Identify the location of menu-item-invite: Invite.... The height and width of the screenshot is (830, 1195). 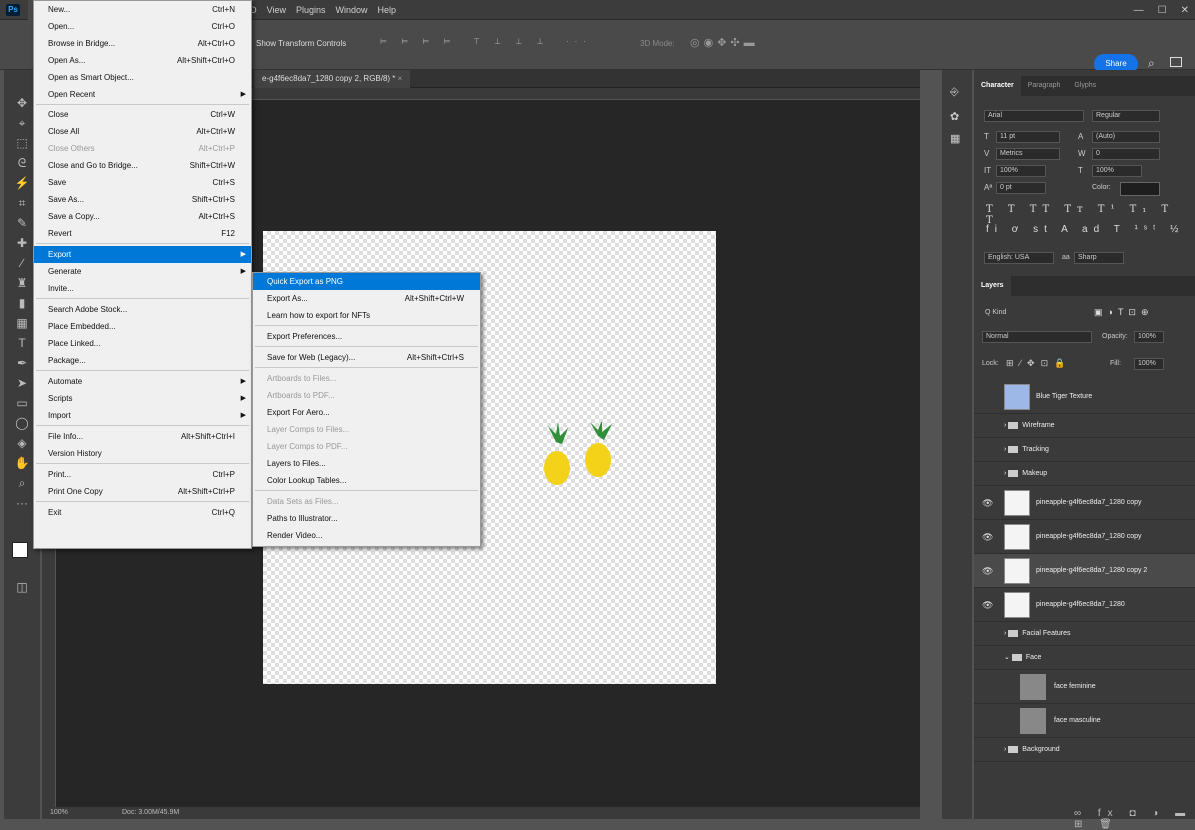
(142, 288).